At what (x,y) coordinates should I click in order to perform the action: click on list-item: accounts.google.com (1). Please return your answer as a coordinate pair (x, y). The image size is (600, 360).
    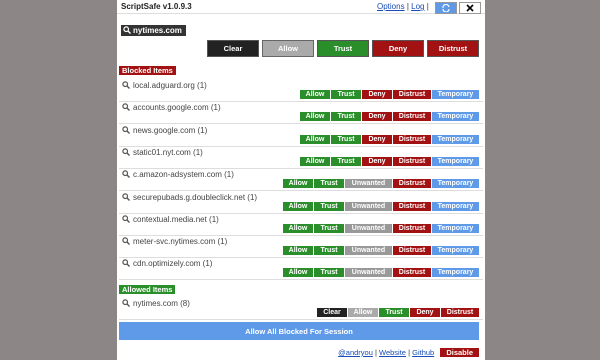
    Looking at the image, I should click on (171, 107).